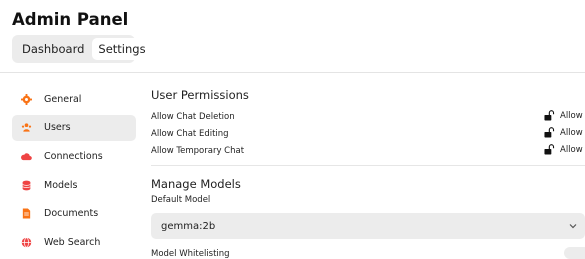  I want to click on page-title: Admin Panel, so click(70, 19).